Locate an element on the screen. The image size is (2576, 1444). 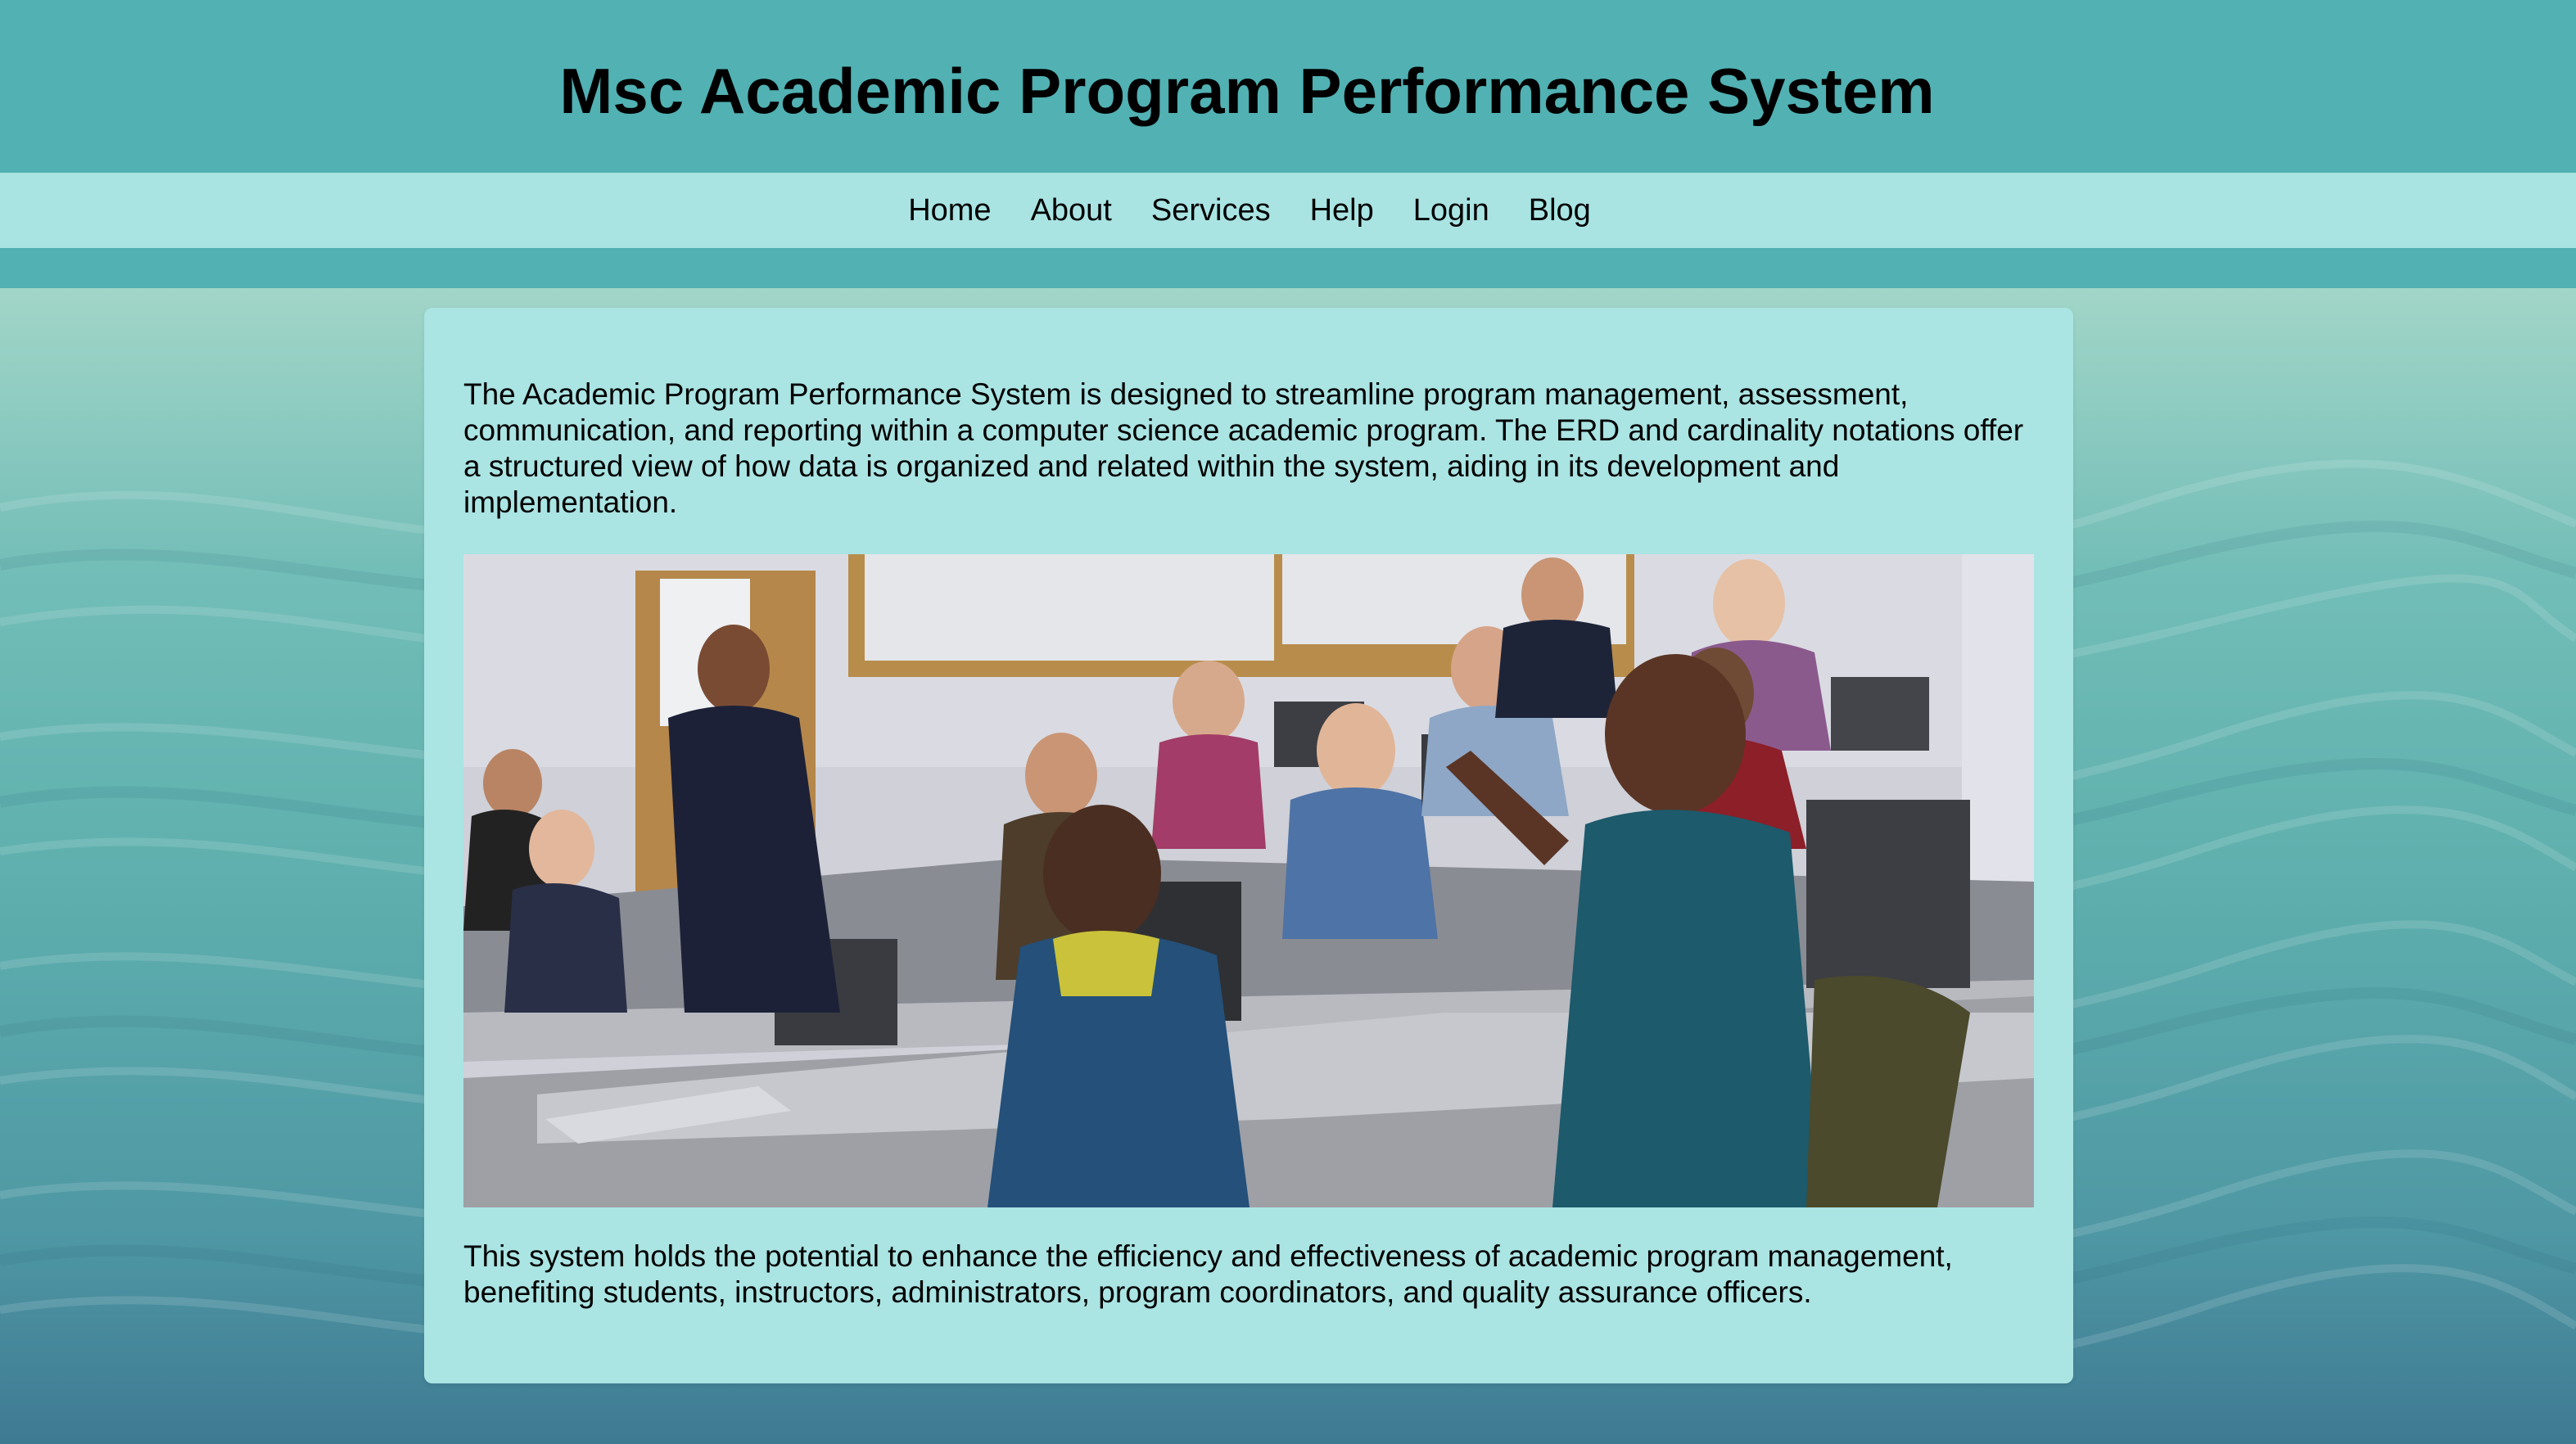
site-header: Msc Academic Program Performance System is located at coordinates (1288, 86).